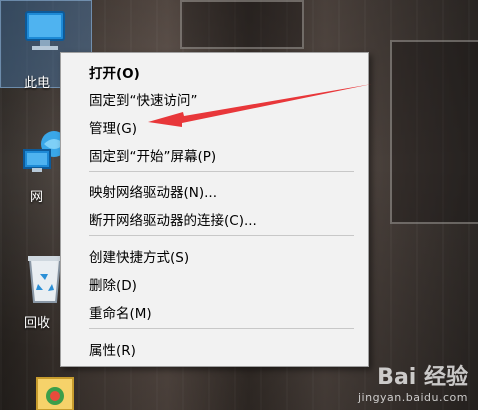 The width and height of the screenshot is (478, 414). I want to click on menu-item-rename: 重命名(M), so click(120, 312).